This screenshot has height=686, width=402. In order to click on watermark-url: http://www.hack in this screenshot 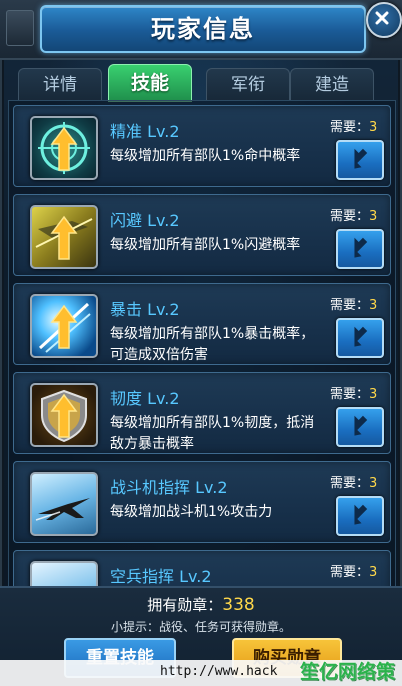, I will do `click(219, 671)`.